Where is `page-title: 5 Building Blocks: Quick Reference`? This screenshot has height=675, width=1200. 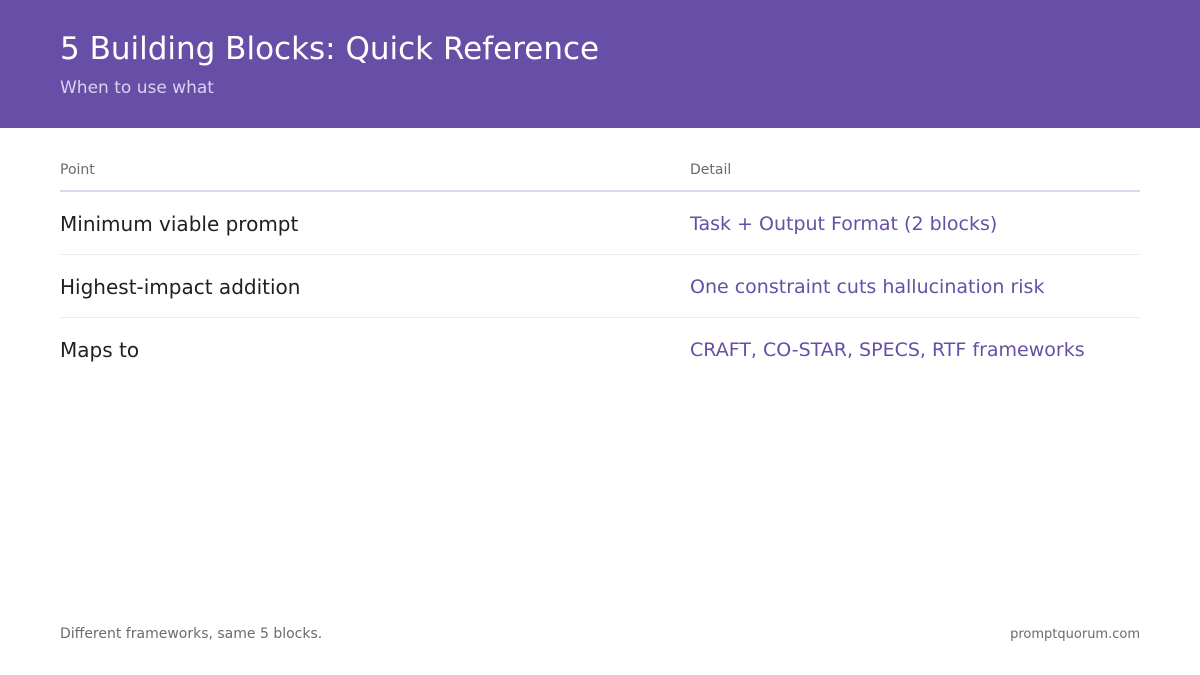
page-title: 5 Building Blocks: Quick Reference is located at coordinates (330, 49).